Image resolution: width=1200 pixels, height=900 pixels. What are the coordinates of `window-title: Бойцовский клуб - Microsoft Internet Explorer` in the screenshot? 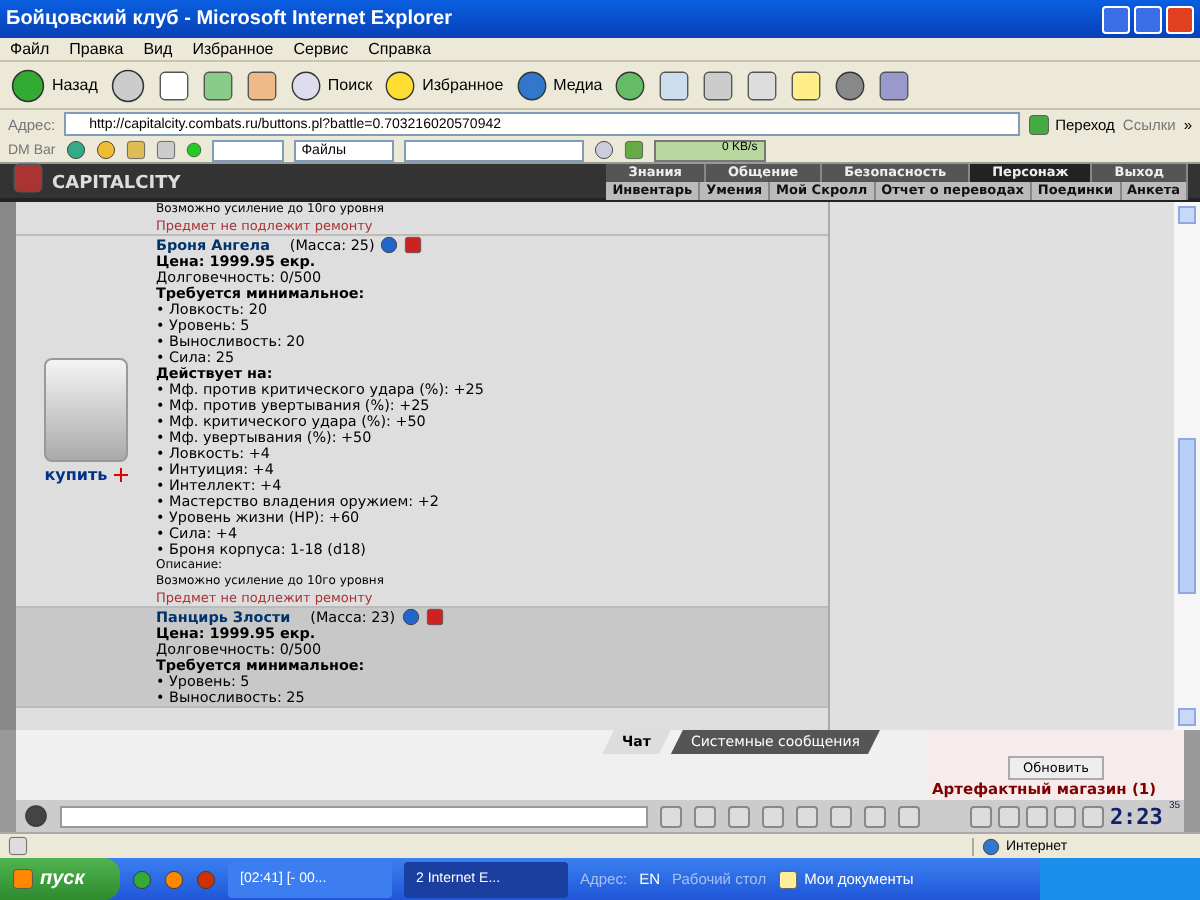 It's located at (600, 19).